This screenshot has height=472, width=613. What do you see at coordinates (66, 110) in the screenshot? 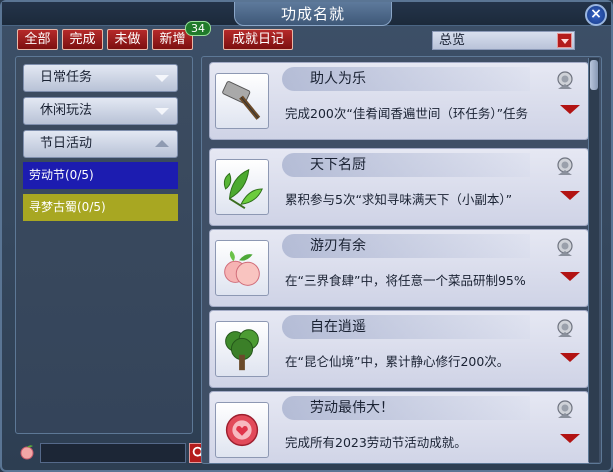
I see `category-label: 休闲玩法` at bounding box center [66, 110].